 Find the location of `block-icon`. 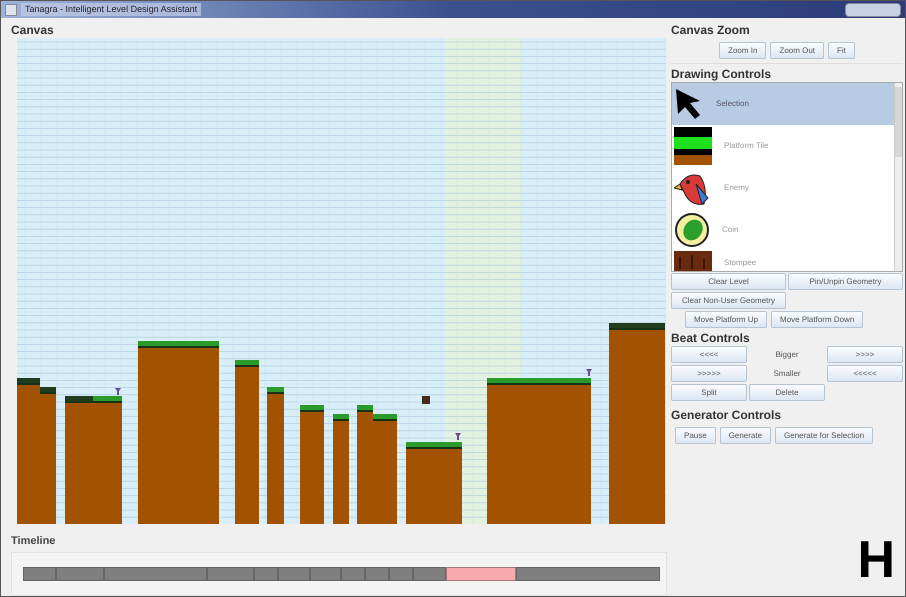

block-icon is located at coordinates (693, 261).